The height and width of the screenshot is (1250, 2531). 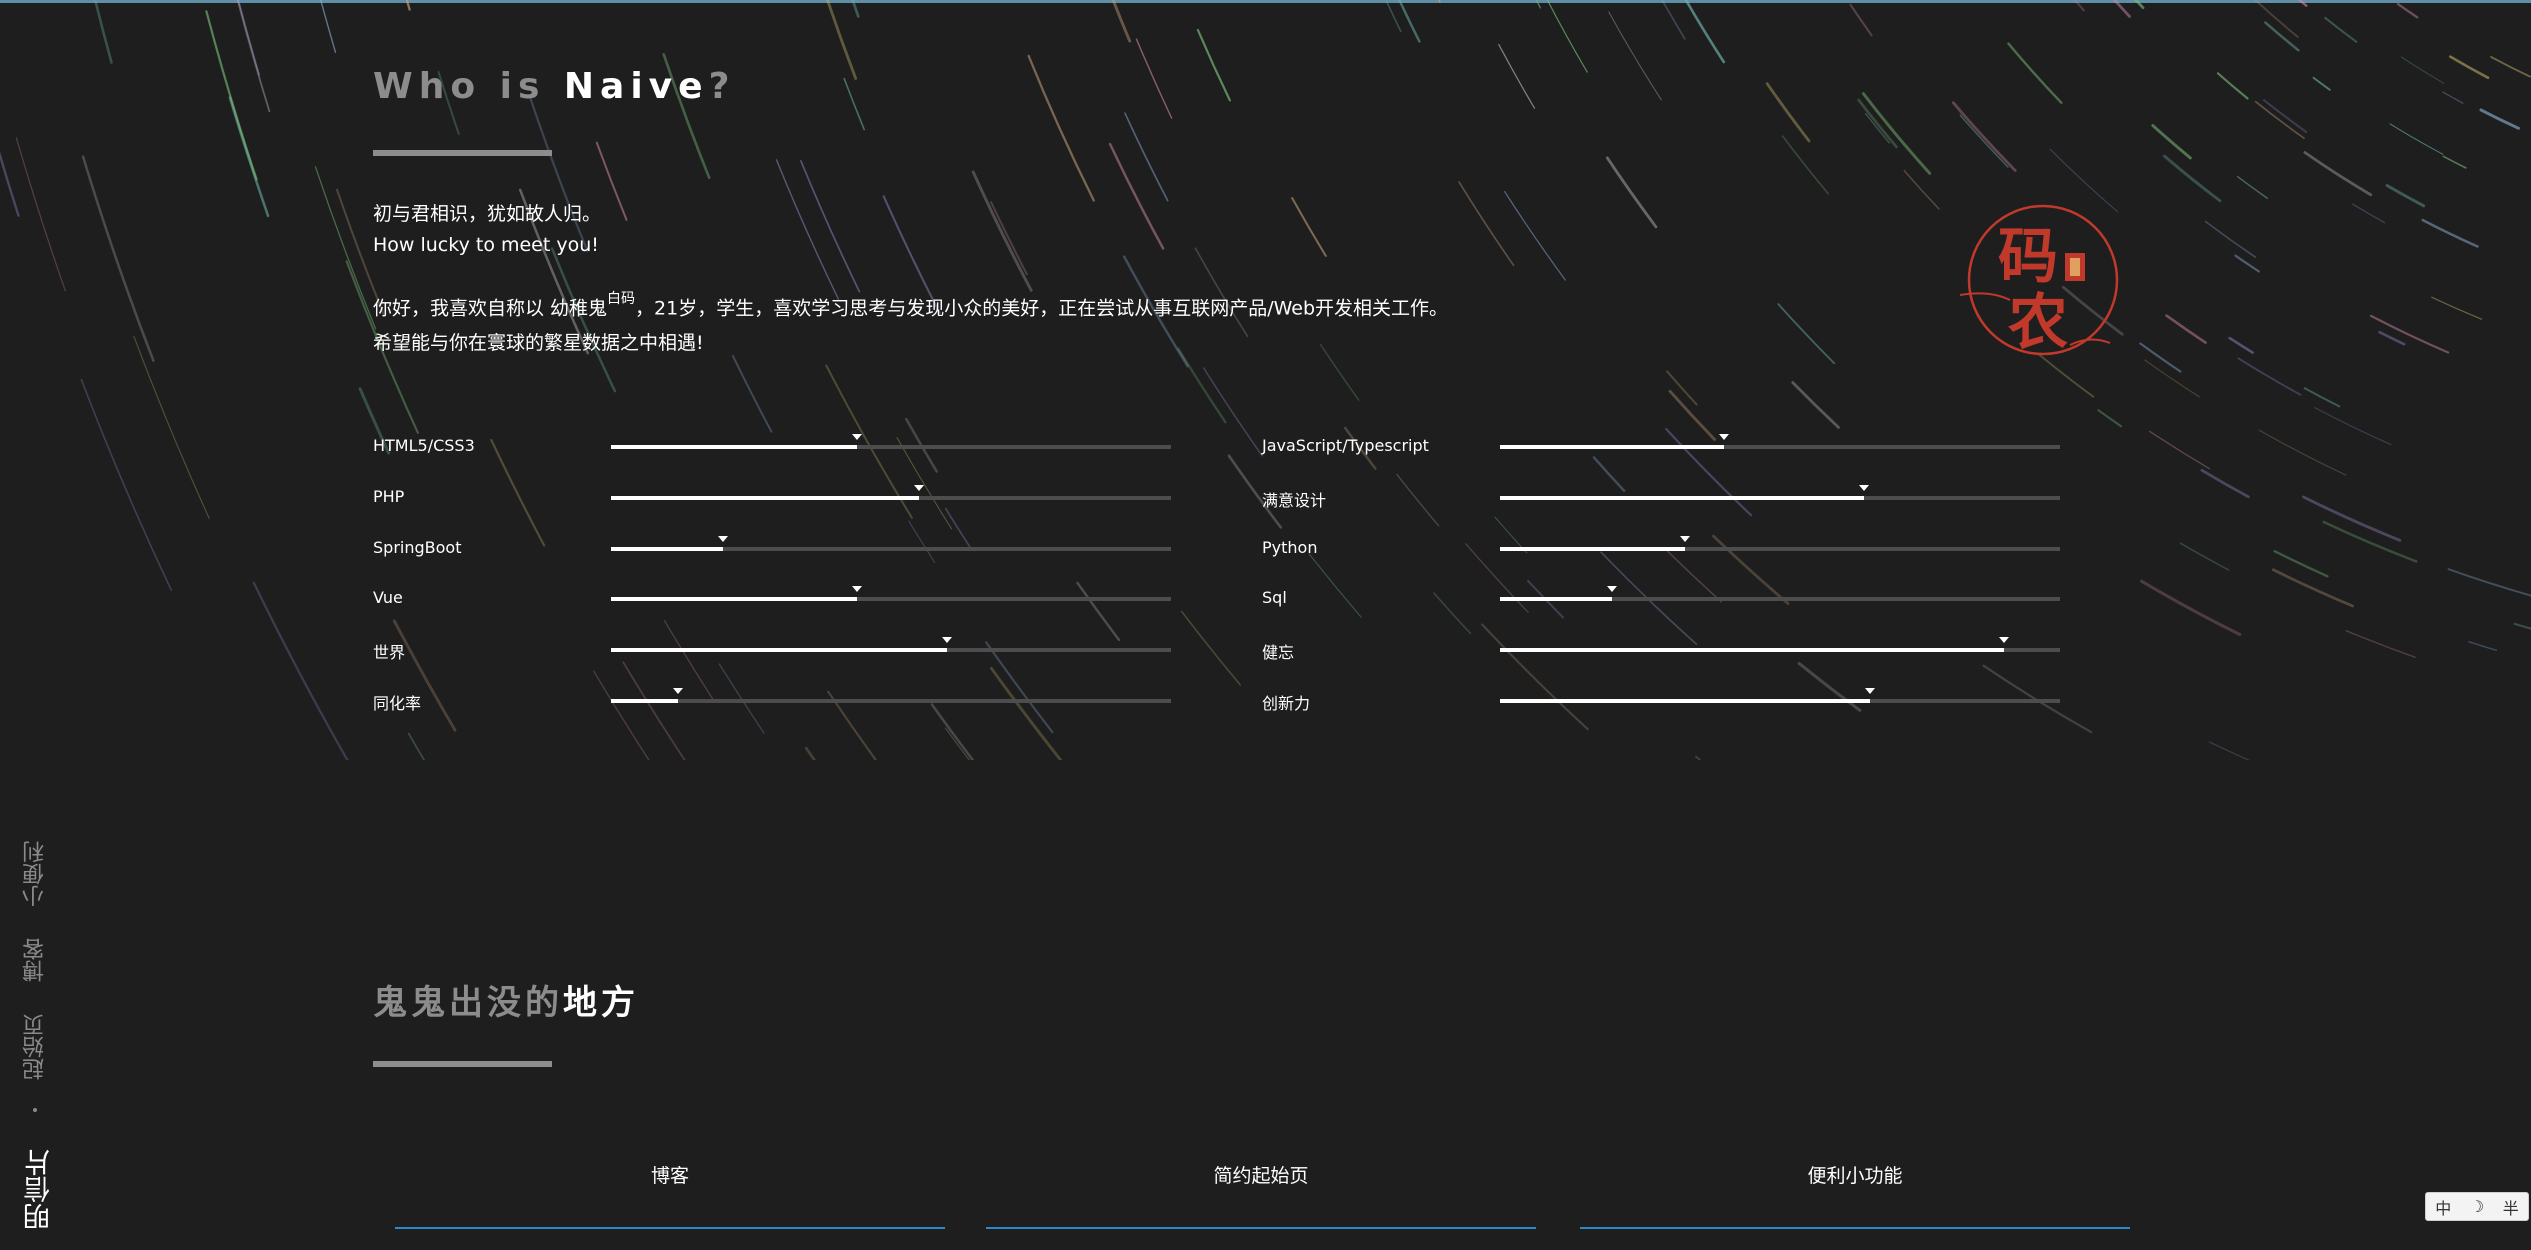 I want to click on desc-line-1-start: 你好，我喜欢自称以 幼稚鬼, so click(x=490, y=308).